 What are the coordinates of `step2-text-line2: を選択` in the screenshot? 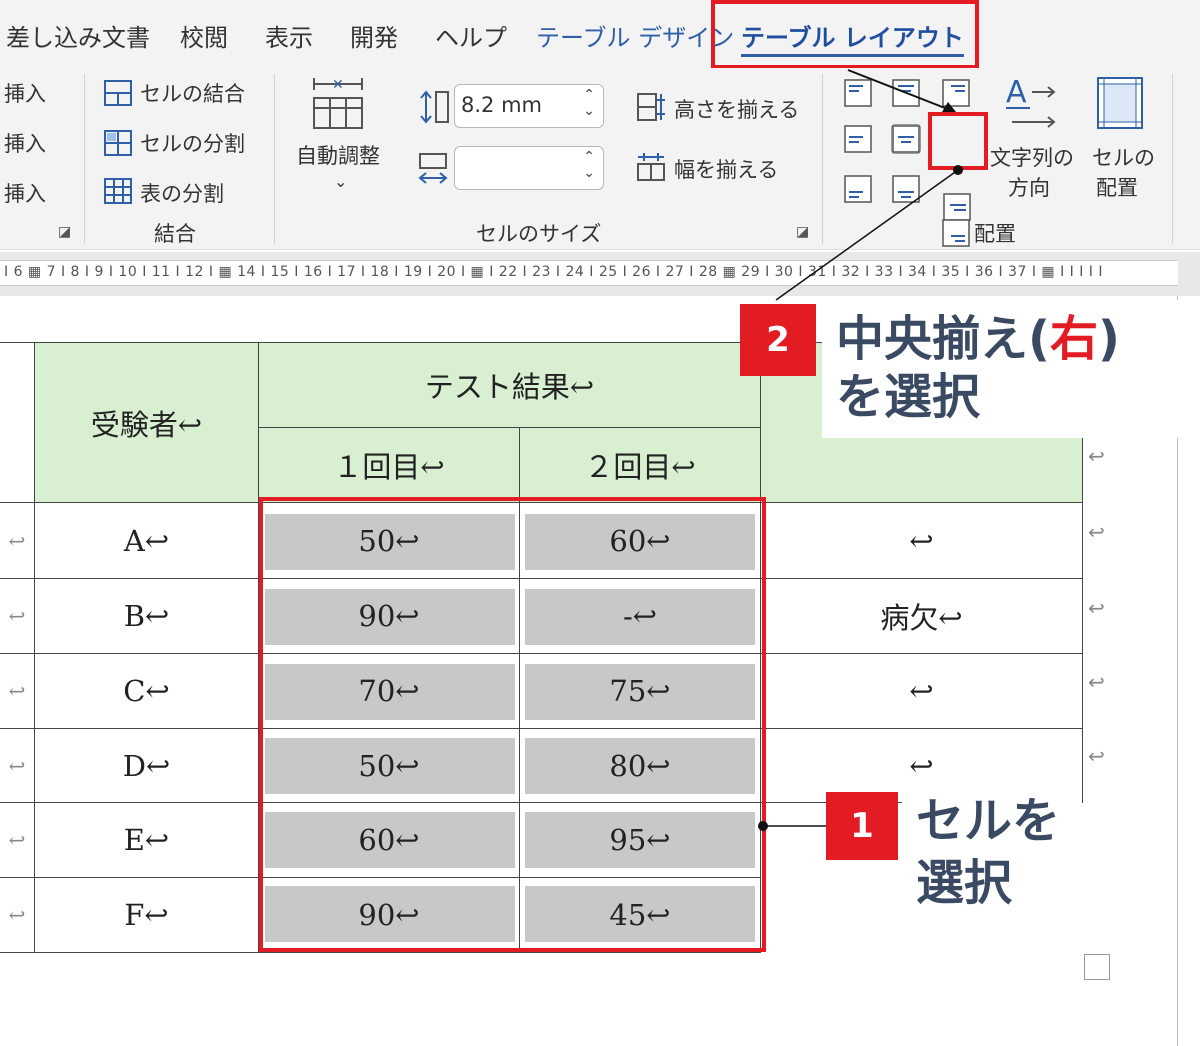 It's located at (908, 397).